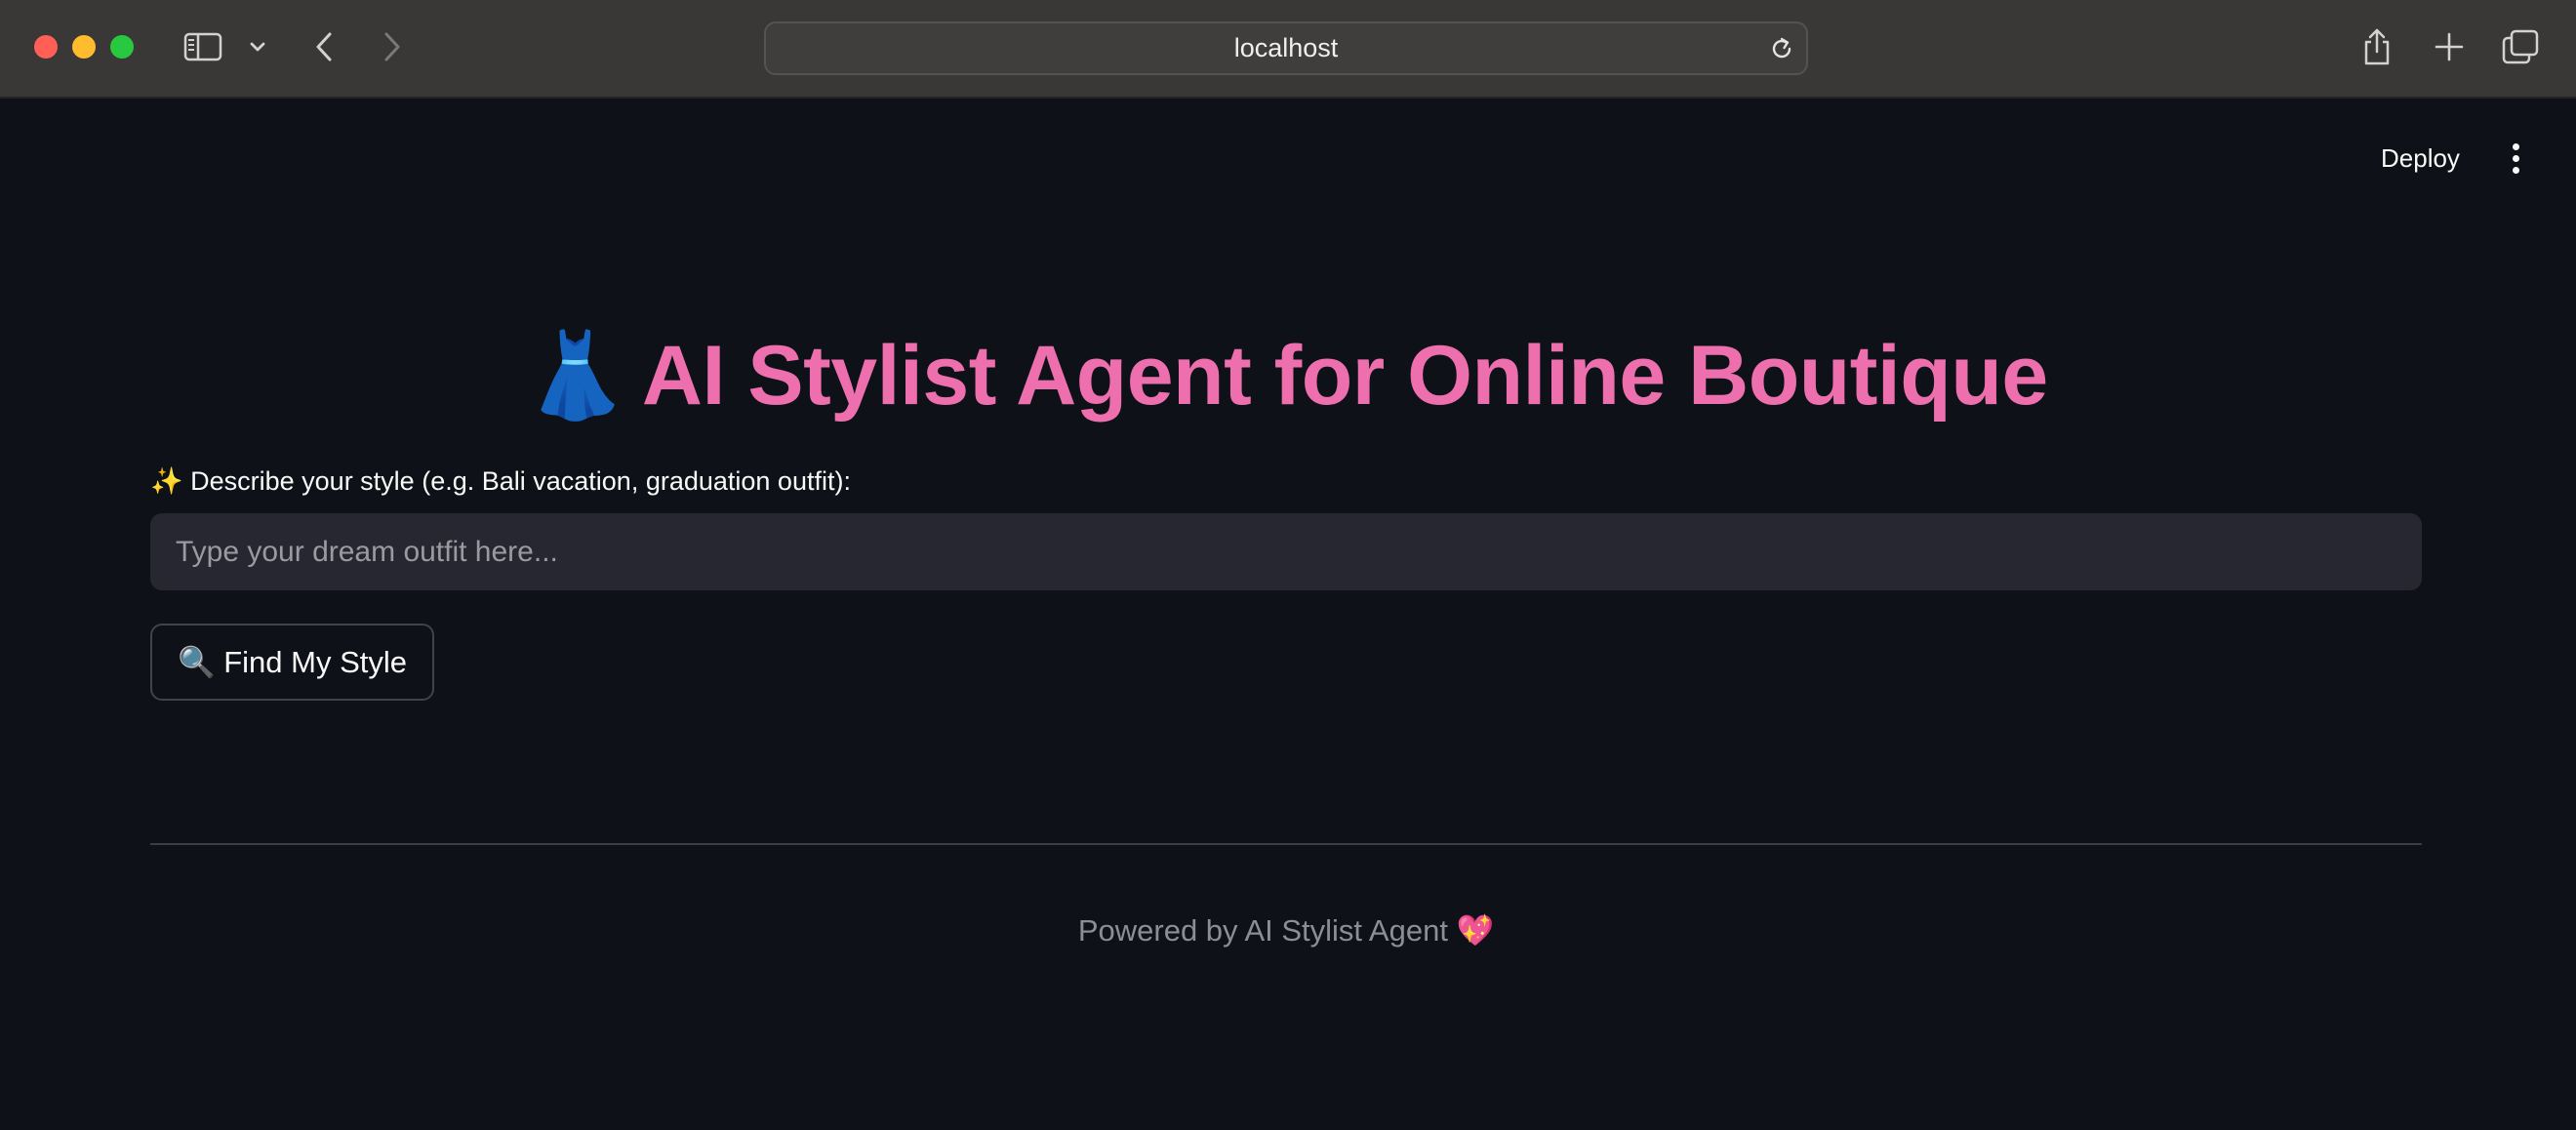  I want to click on dress-icon: 👗, so click(576, 376).